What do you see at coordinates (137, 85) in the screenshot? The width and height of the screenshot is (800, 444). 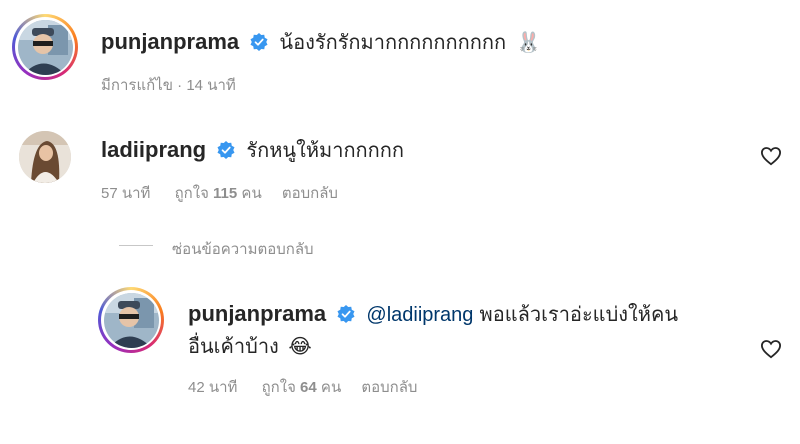 I see `edited-label: มีการแก้ไข` at bounding box center [137, 85].